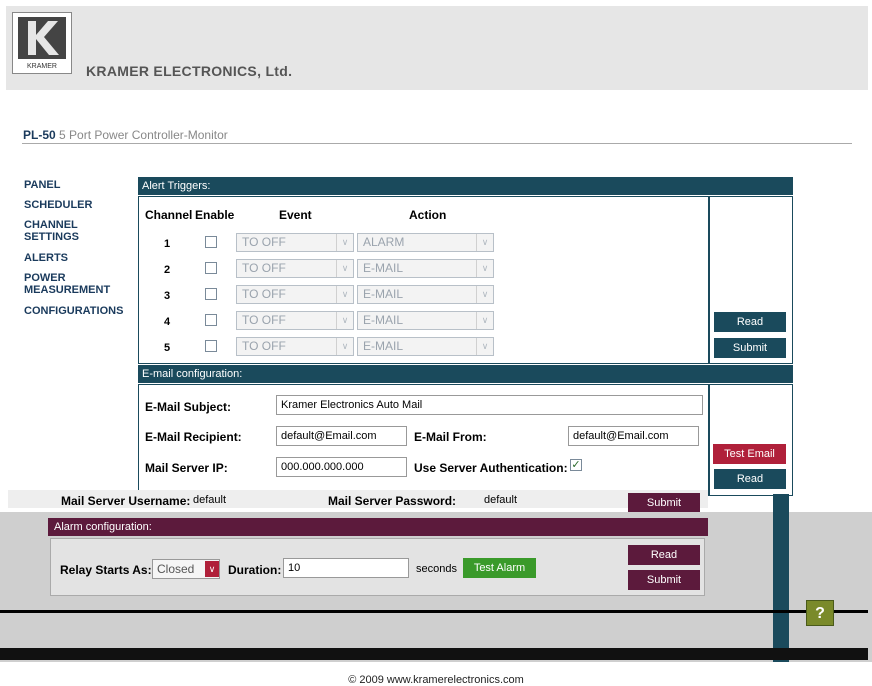  What do you see at coordinates (188, 407) in the screenshot?
I see `email-subject-label: E-Mail Subject:` at bounding box center [188, 407].